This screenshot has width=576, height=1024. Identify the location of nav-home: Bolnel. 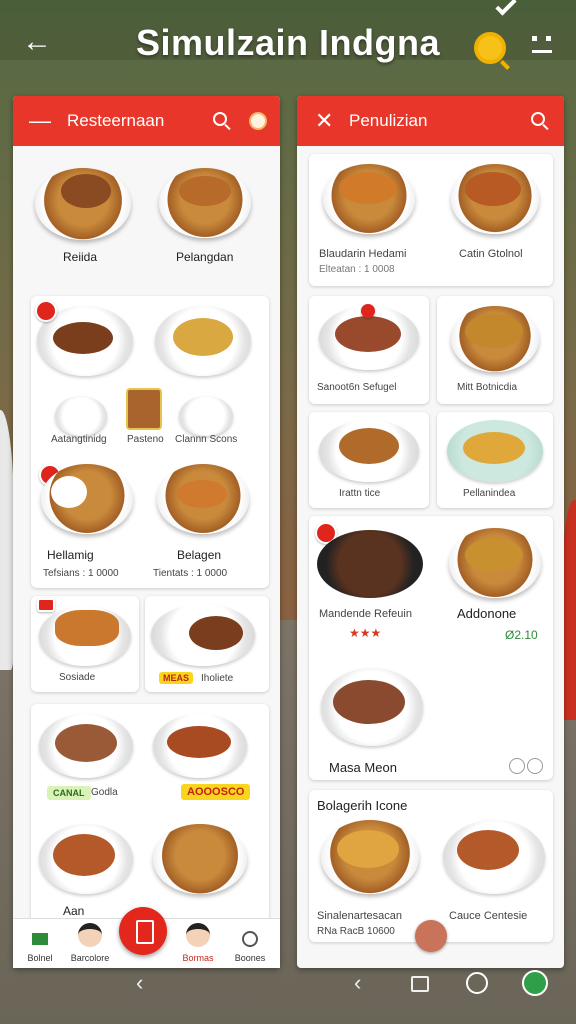
(40, 944).